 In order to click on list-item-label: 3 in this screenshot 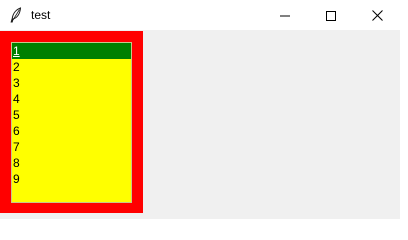, I will do `click(16, 83)`.